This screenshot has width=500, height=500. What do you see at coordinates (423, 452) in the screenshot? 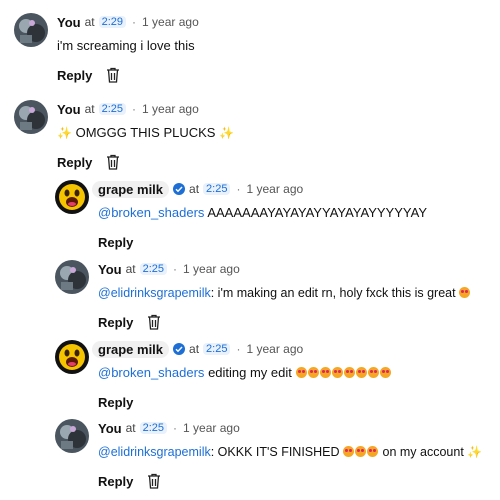
I see `comment-text-after: on my account` at bounding box center [423, 452].